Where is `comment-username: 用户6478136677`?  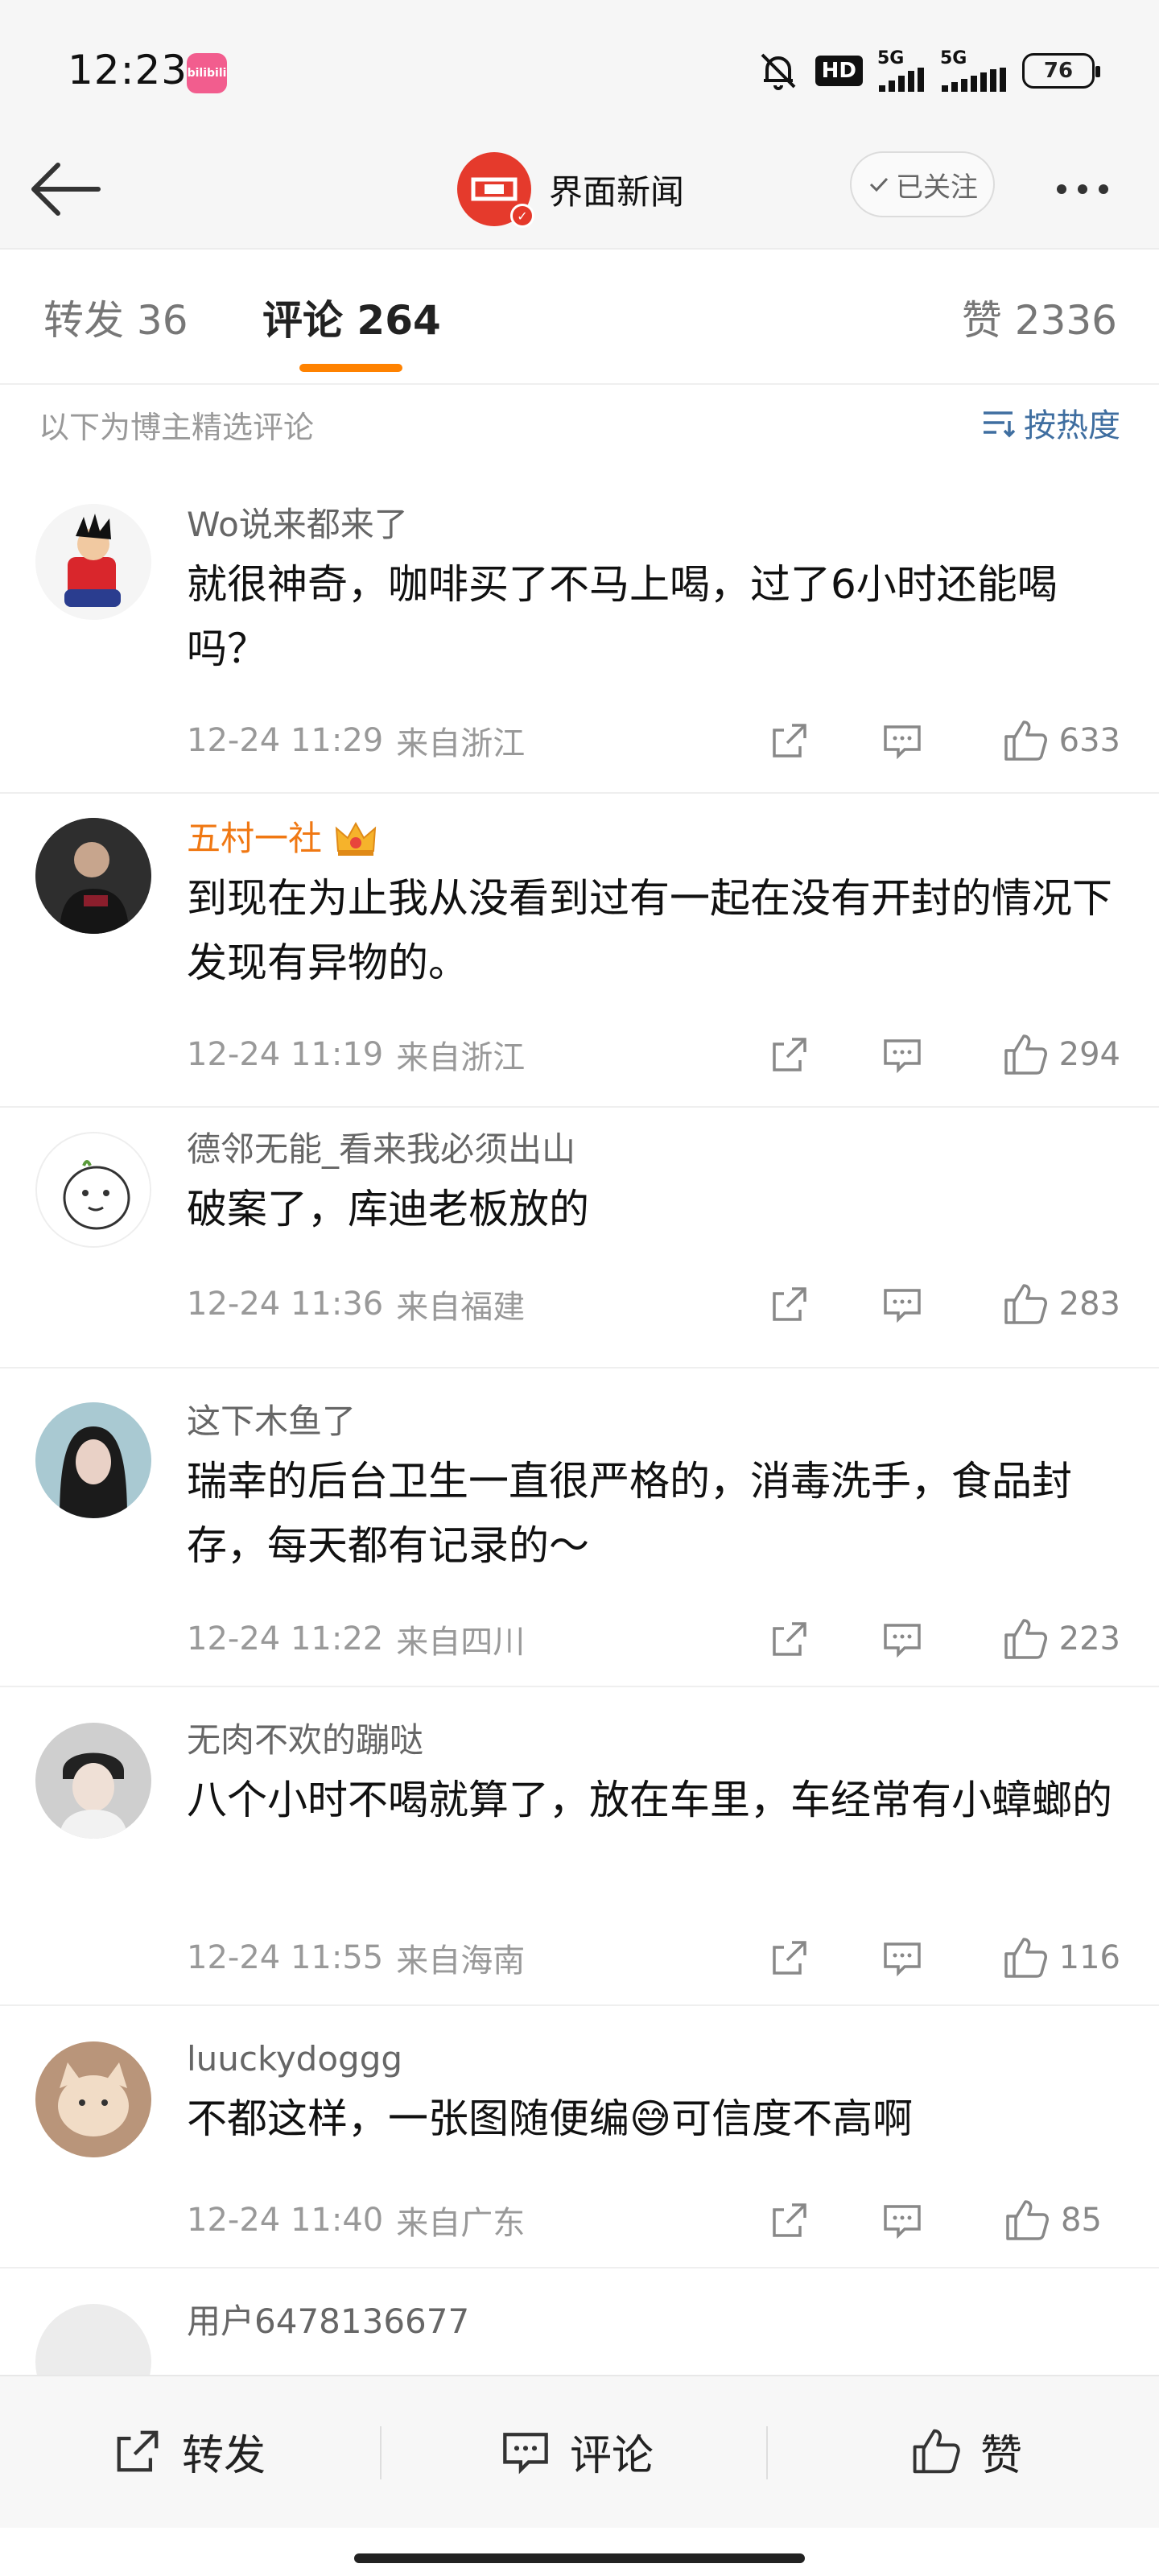 comment-username: 用户6478136677 is located at coordinates (653, 2321).